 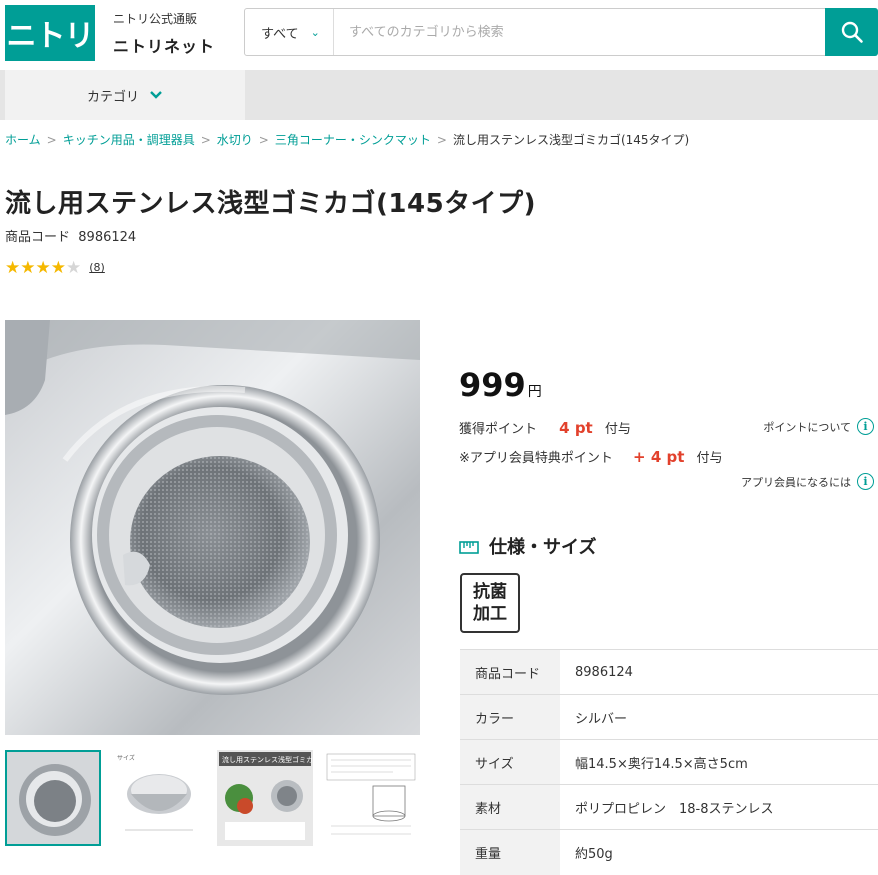 I want to click on category-menu-button: カテゴリ, so click(x=125, y=95).